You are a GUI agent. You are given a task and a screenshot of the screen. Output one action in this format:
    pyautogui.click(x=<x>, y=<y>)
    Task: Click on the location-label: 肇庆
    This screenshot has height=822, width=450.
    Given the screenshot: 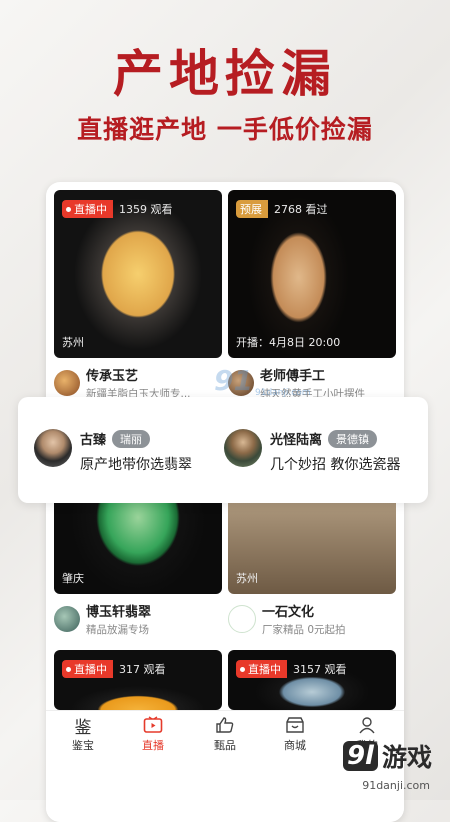 What is the action you would take?
    pyautogui.click(x=73, y=578)
    